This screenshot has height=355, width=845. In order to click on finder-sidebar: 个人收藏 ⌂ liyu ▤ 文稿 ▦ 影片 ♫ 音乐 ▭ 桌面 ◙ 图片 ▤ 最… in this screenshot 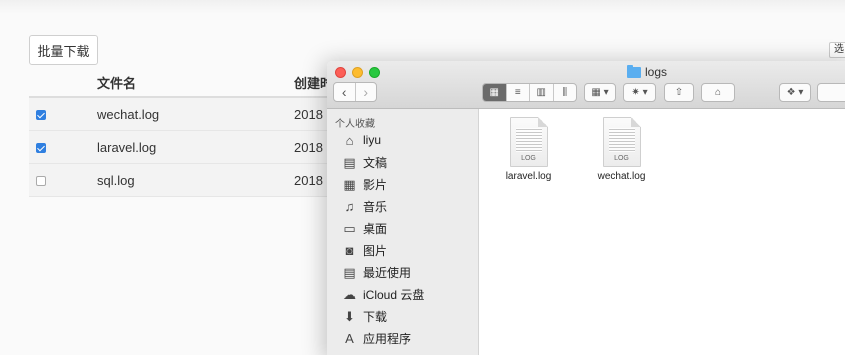, I will do `click(403, 232)`.